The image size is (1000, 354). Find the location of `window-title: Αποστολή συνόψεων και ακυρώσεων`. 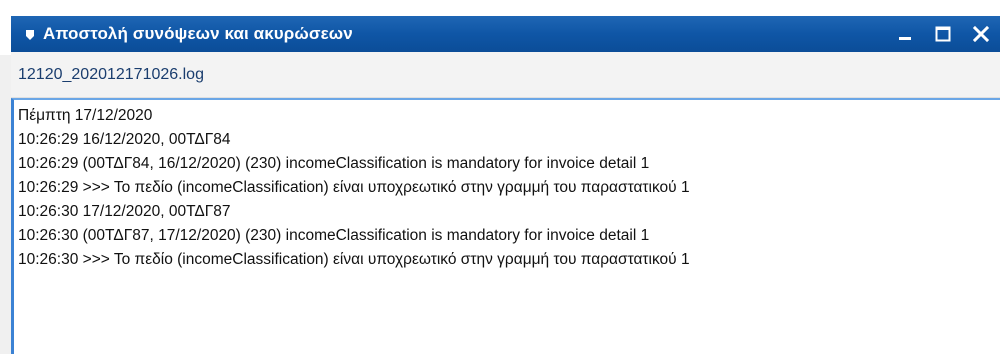

window-title: Αποστολή συνόψεων και ακυρώσεων is located at coordinates (198, 33).